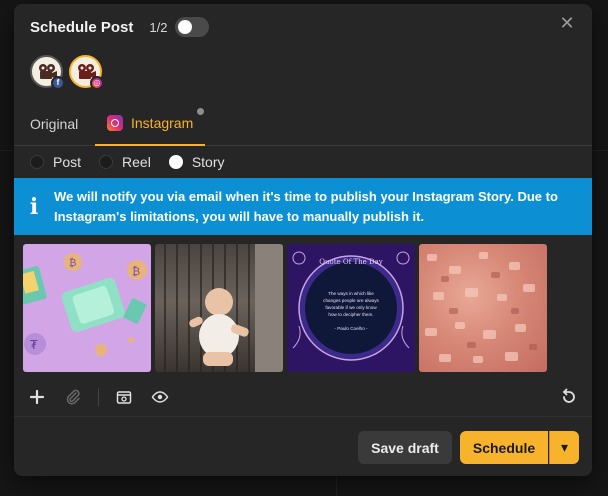  I want to click on facebook-badge-icon: f, so click(58, 83).